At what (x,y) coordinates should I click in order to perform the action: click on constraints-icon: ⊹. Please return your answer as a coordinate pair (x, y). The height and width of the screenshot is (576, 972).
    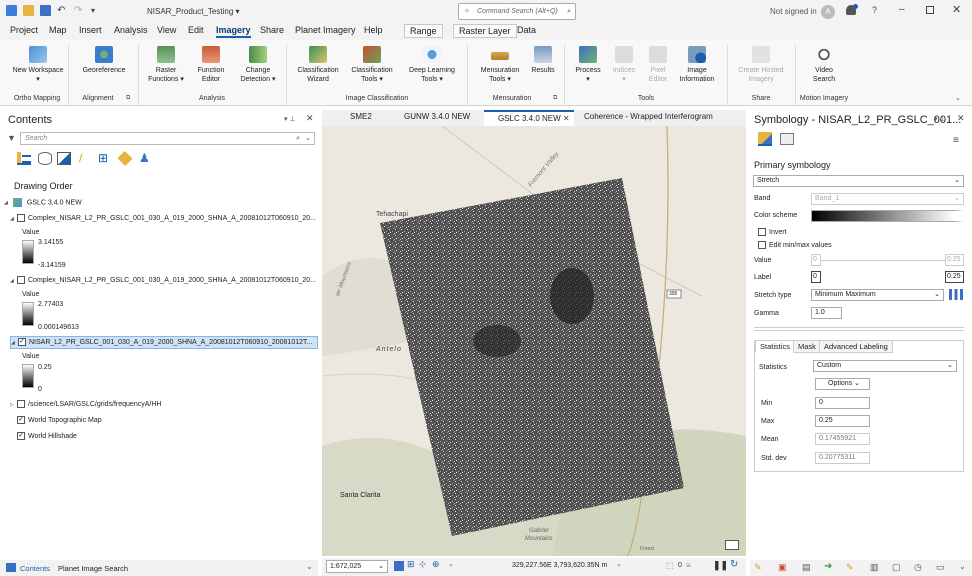
    Looking at the image, I should click on (423, 564).